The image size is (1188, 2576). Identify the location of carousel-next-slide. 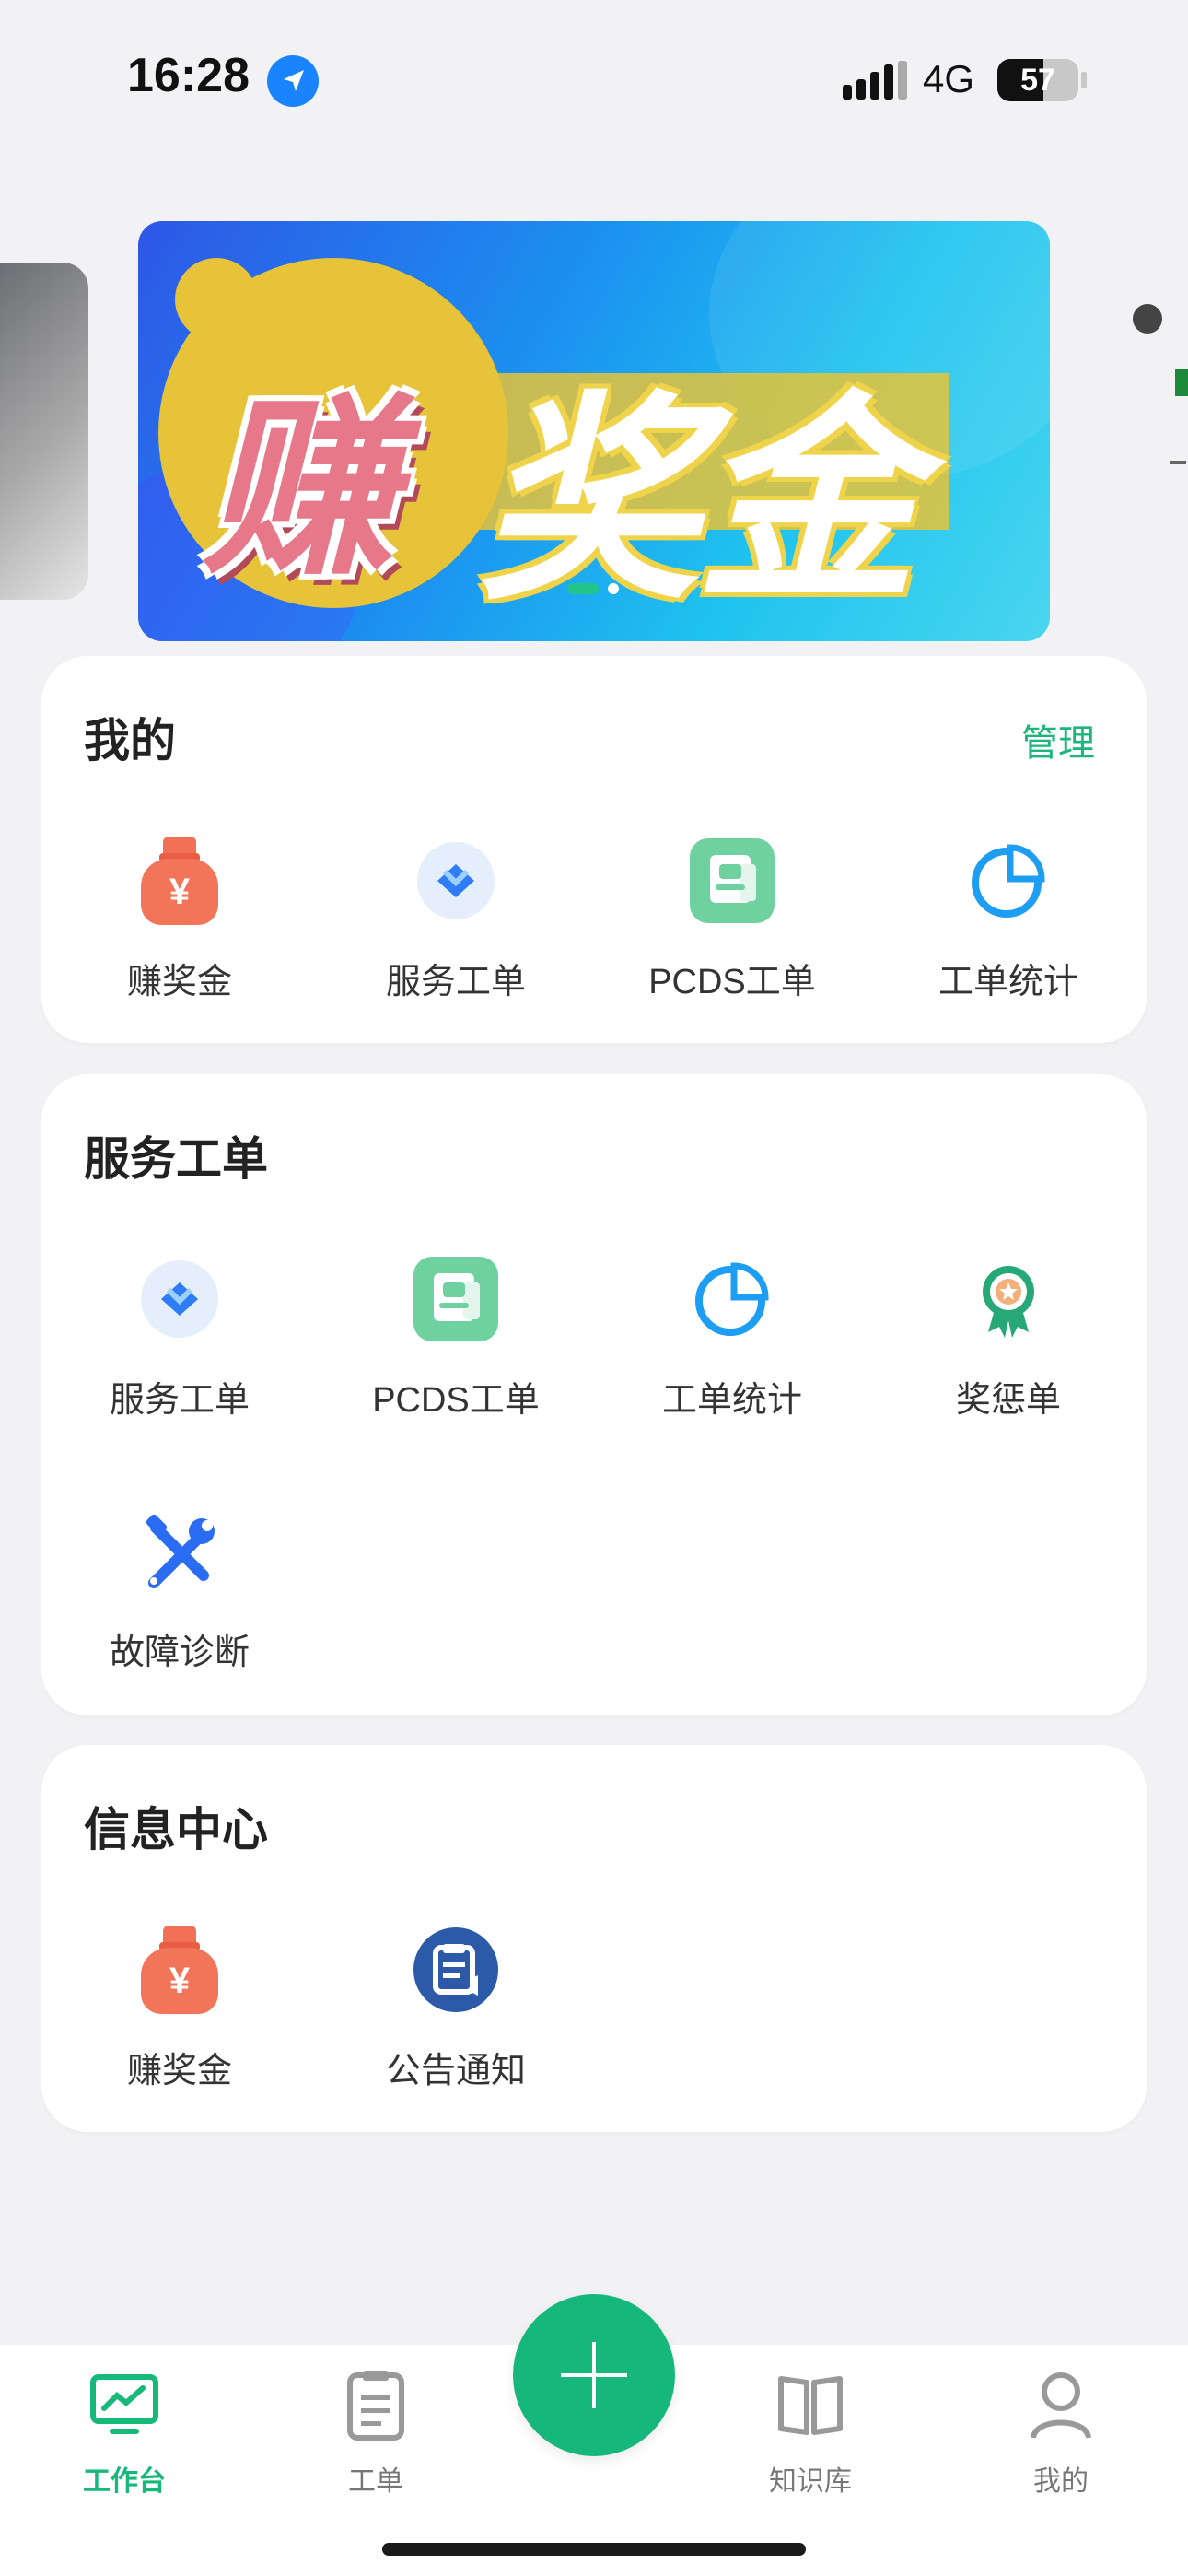
(1159, 414).